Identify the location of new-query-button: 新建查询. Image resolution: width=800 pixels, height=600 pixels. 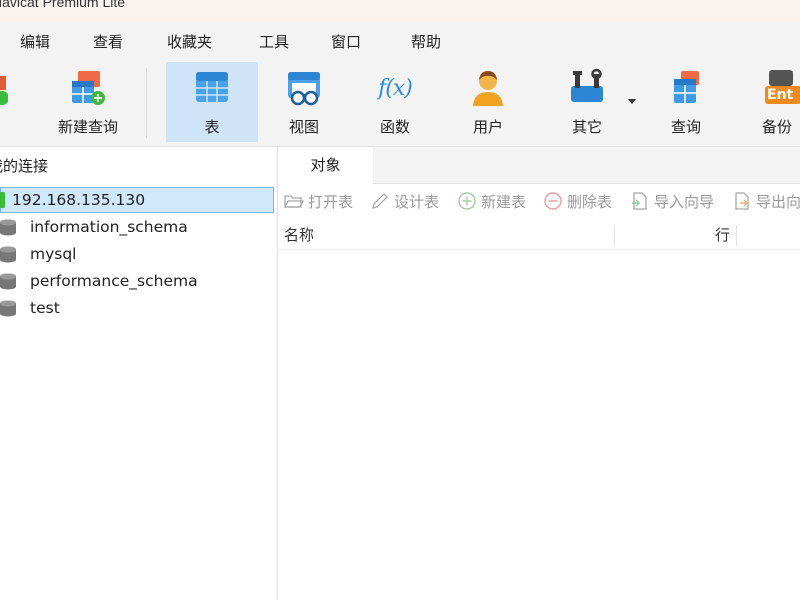
(88, 102).